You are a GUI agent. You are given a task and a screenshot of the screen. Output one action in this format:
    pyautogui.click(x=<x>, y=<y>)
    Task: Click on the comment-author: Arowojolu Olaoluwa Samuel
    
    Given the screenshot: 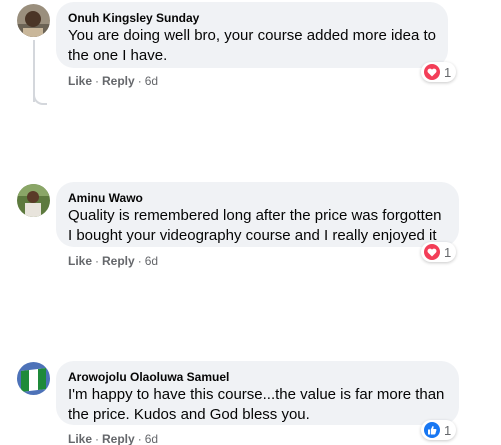 What is the action you would take?
    pyautogui.click(x=257, y=377)
    